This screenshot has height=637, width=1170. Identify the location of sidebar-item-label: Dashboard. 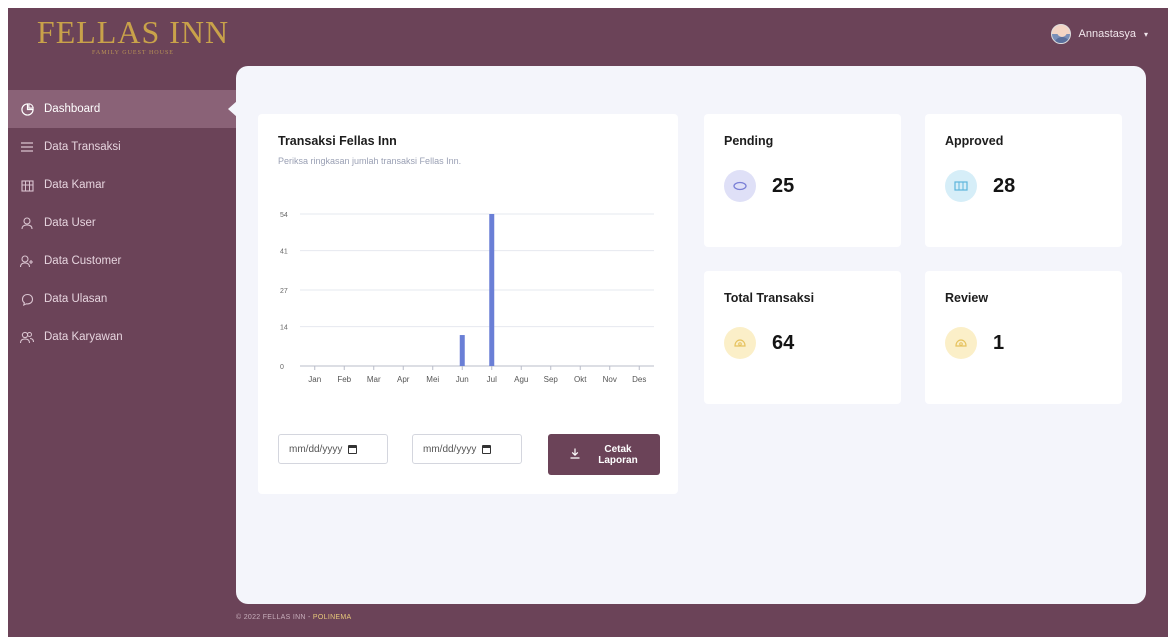
(72, 109).